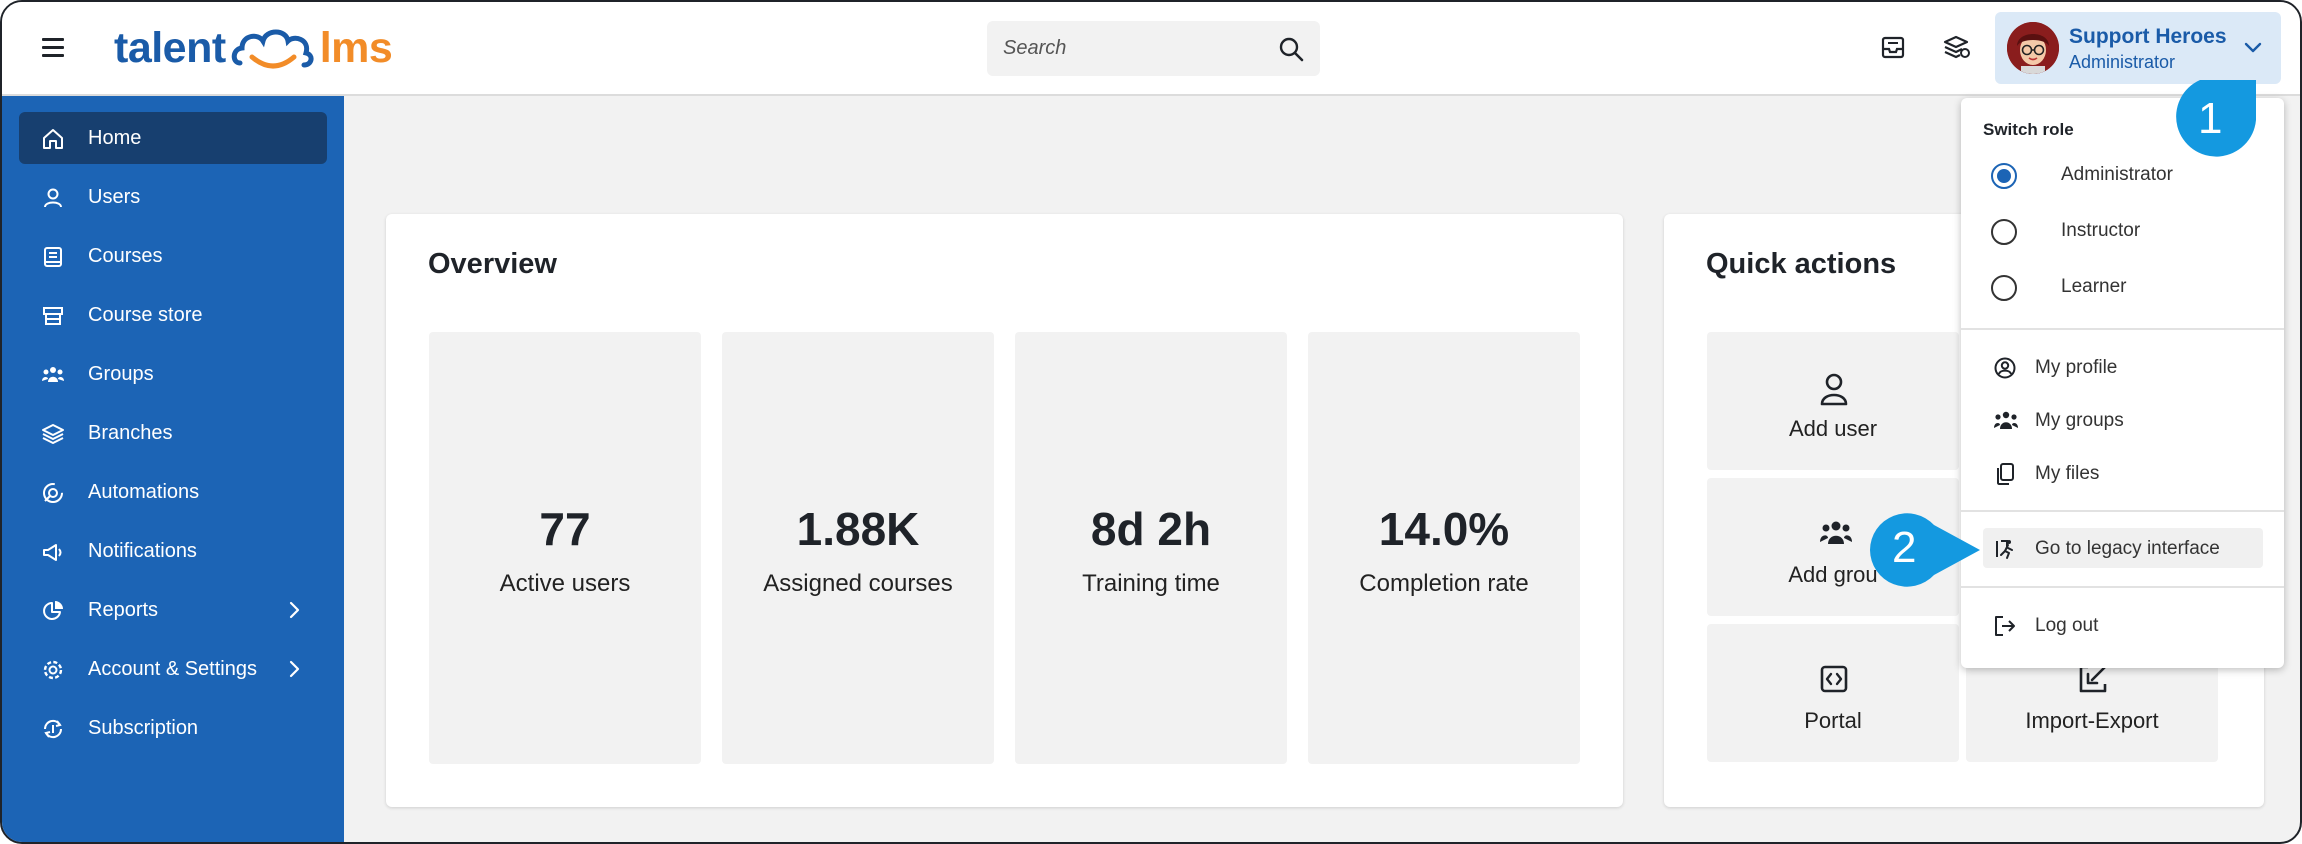 Image resolution: width=2302 pixels, height=844 pixels. Describe the element at coordinates (1834, 389) in the screenshot. I see `add-user-icon` at that location.